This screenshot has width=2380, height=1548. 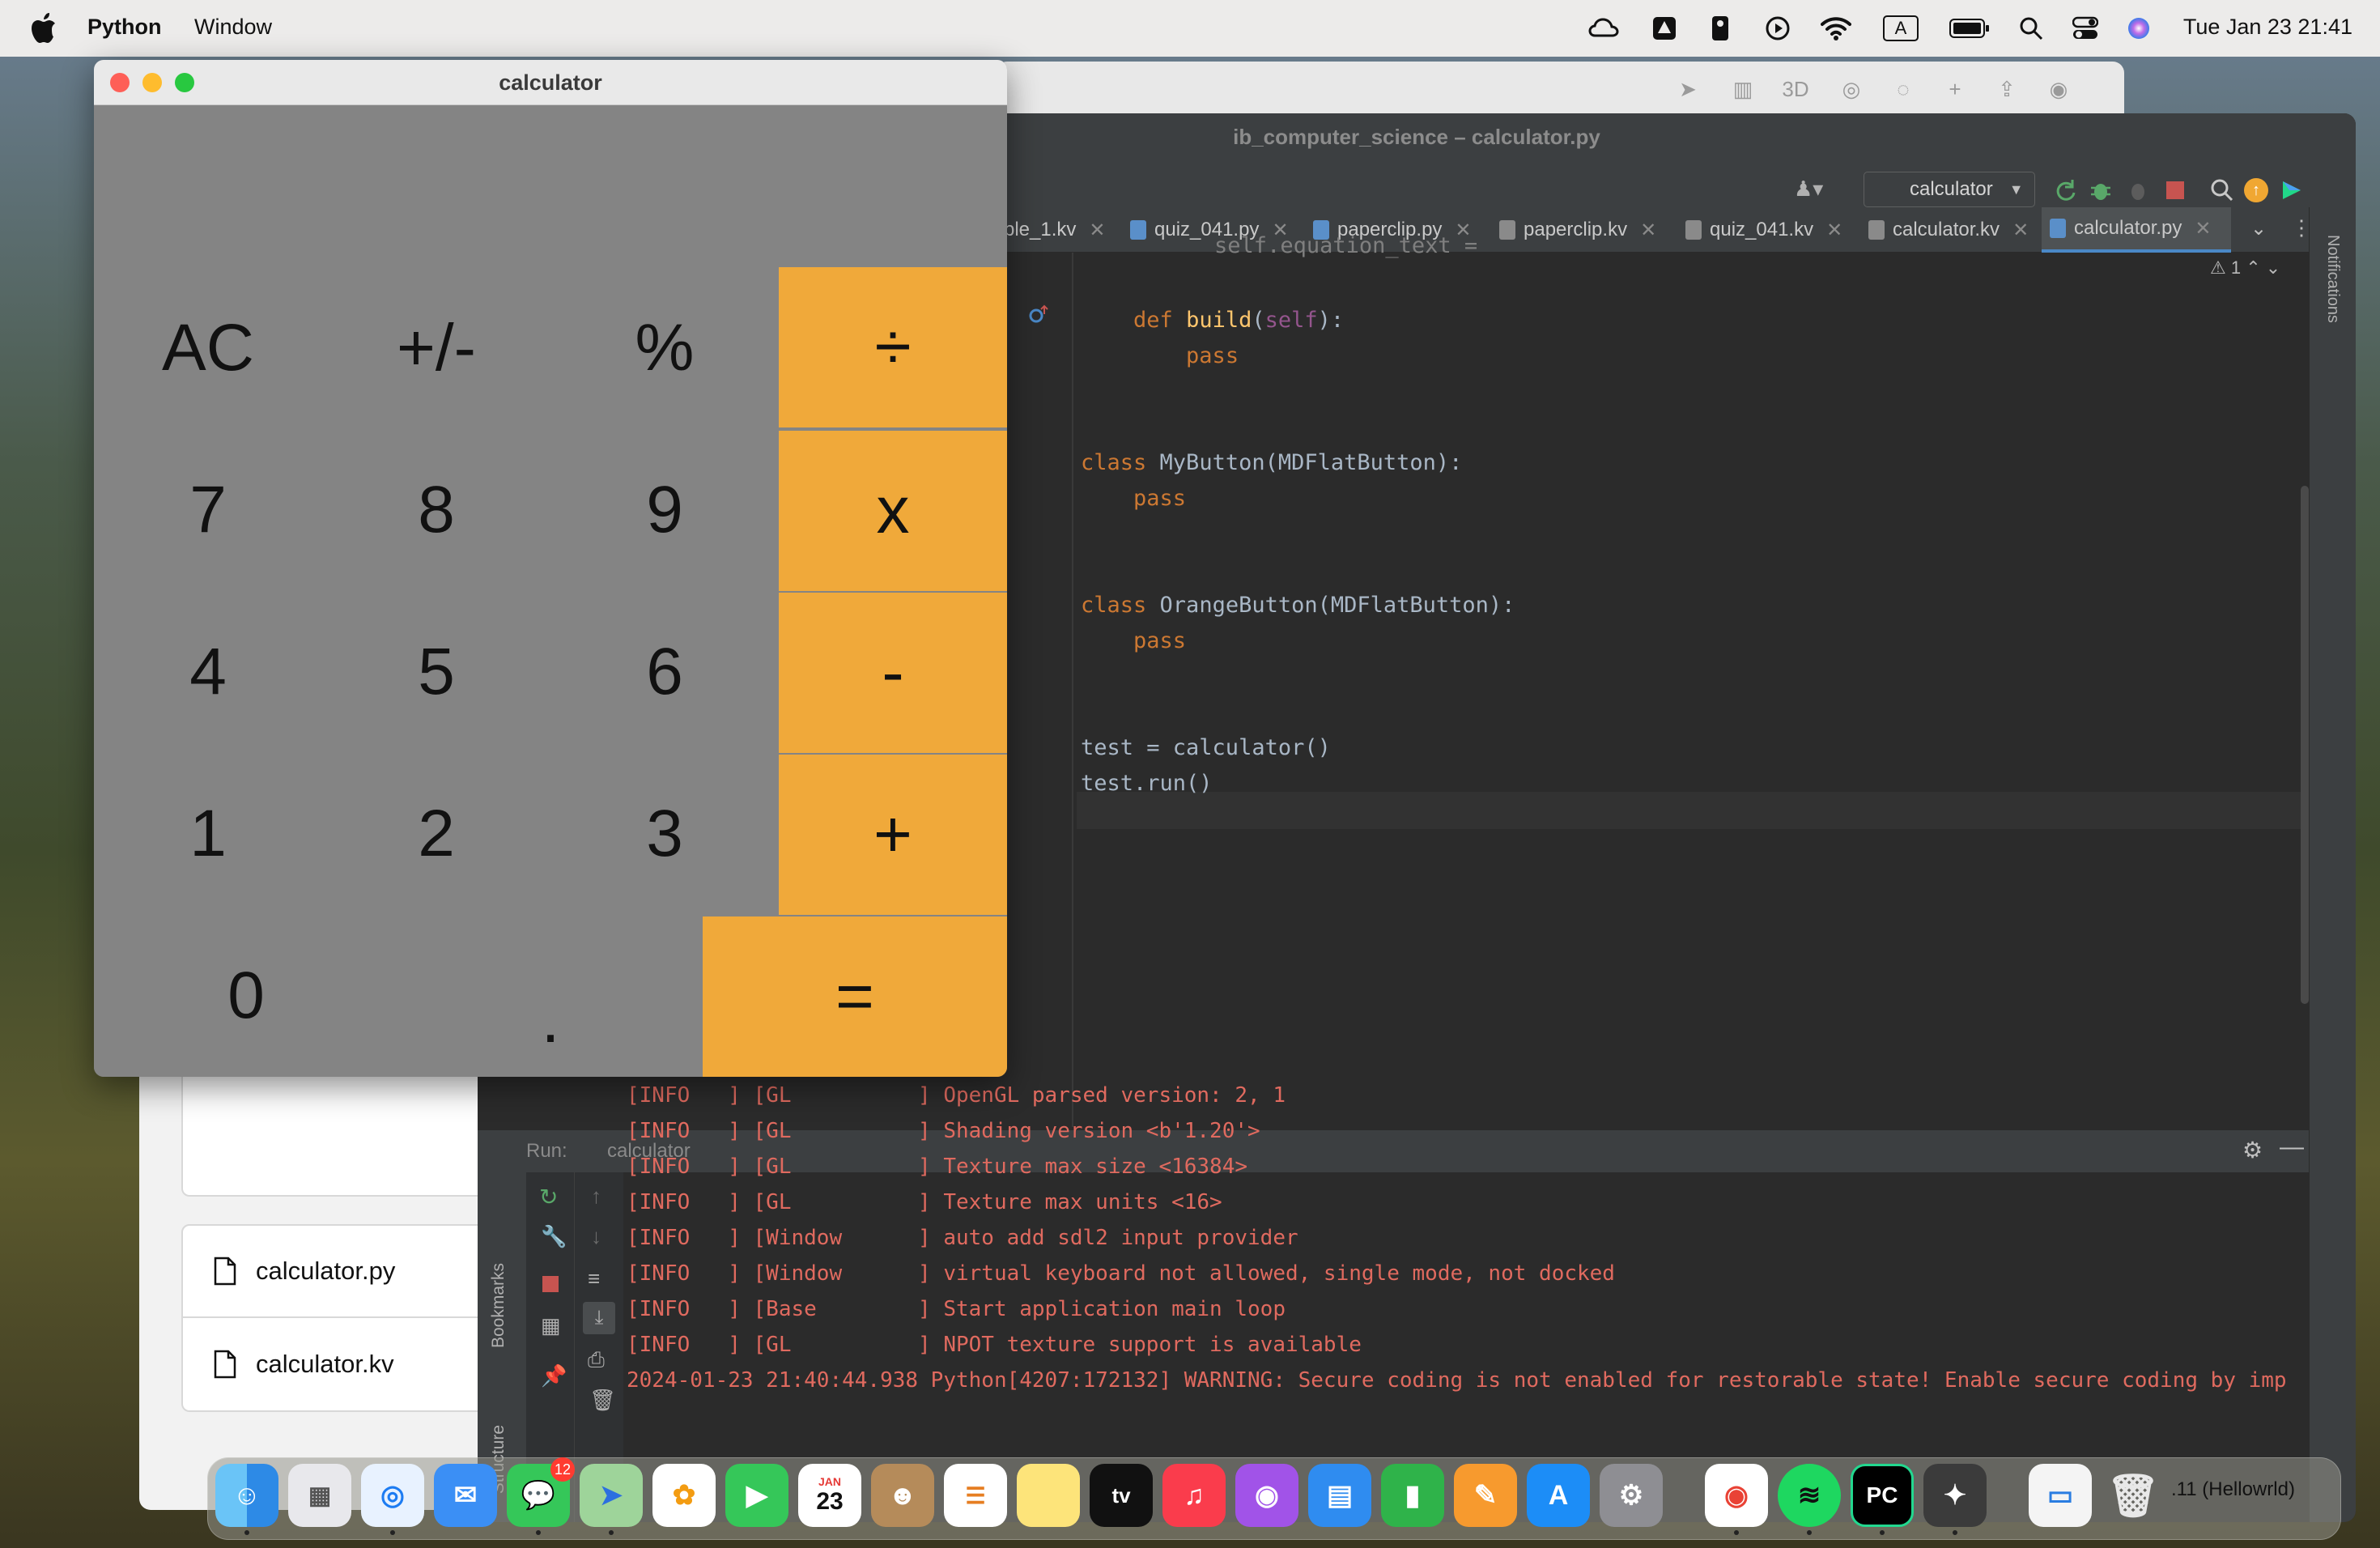 I want to click on search-icon, so click(x=2222, y=190).